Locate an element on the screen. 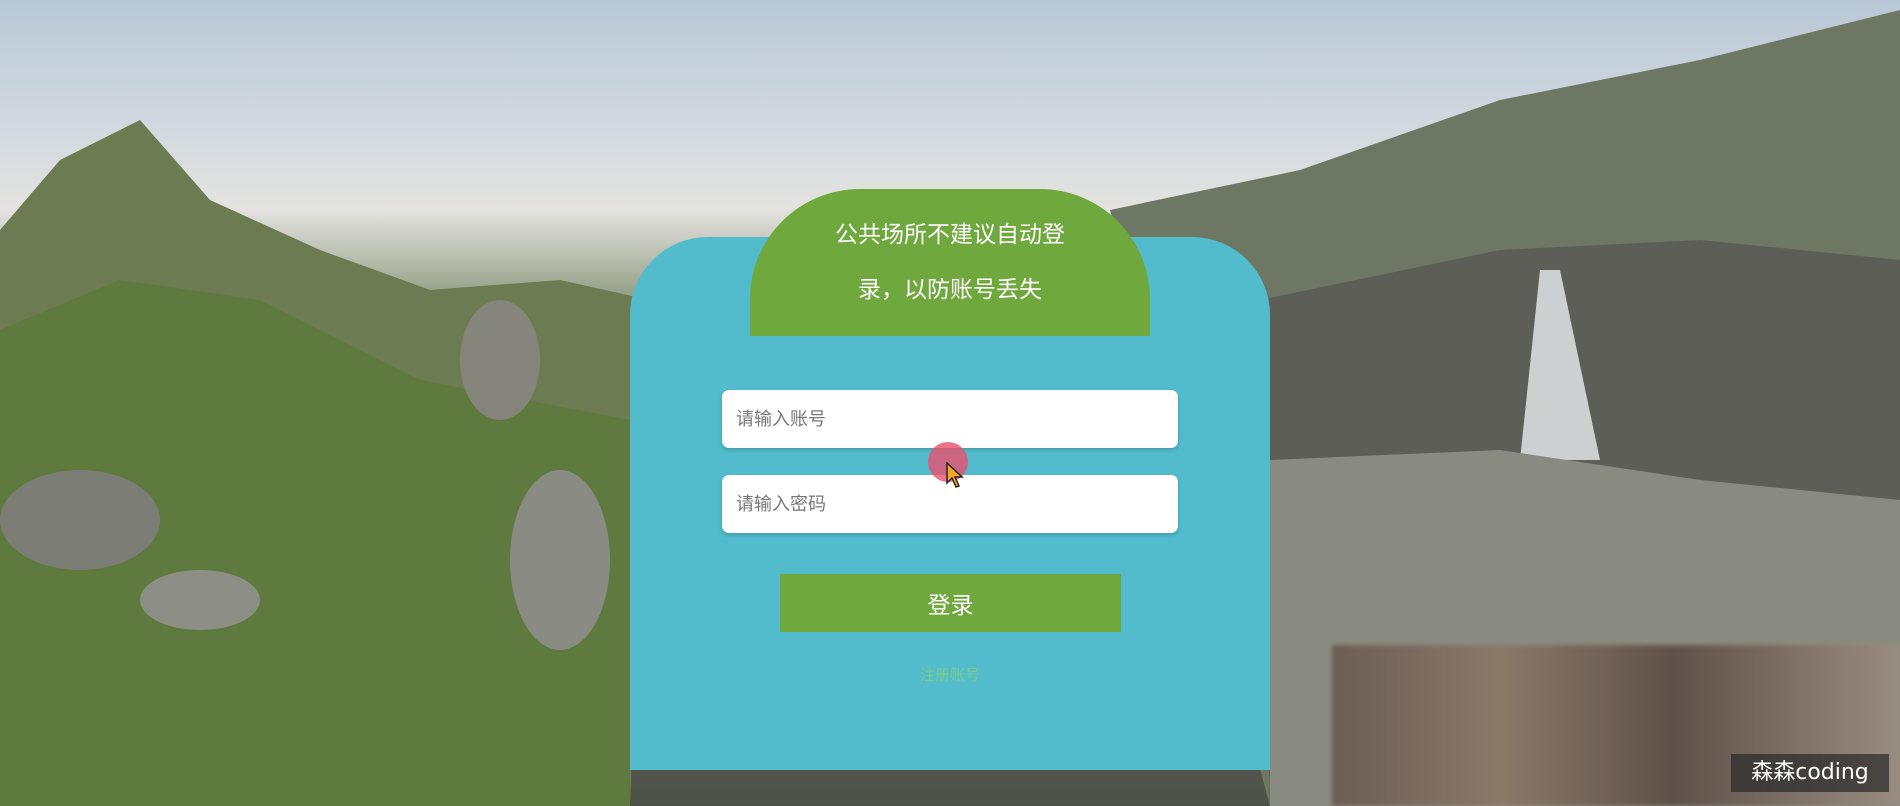 Image resolution: width=1900 pixels, height=806 pixels. notice-banner: 公共场所不建议自动登录，以防账号丢失 is located at coordinates (950, 262).